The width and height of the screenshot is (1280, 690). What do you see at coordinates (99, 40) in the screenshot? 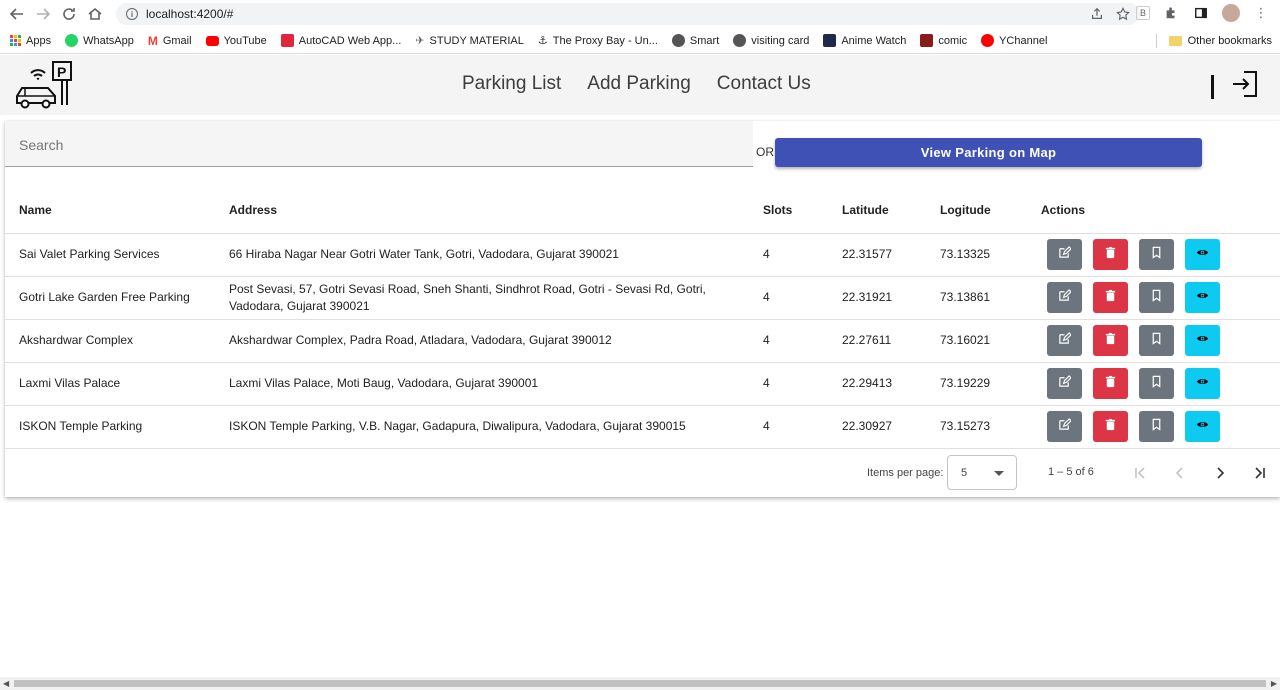
I see `bookmark-whatsapp: WhatsApp` at bounding box center [99, 40].